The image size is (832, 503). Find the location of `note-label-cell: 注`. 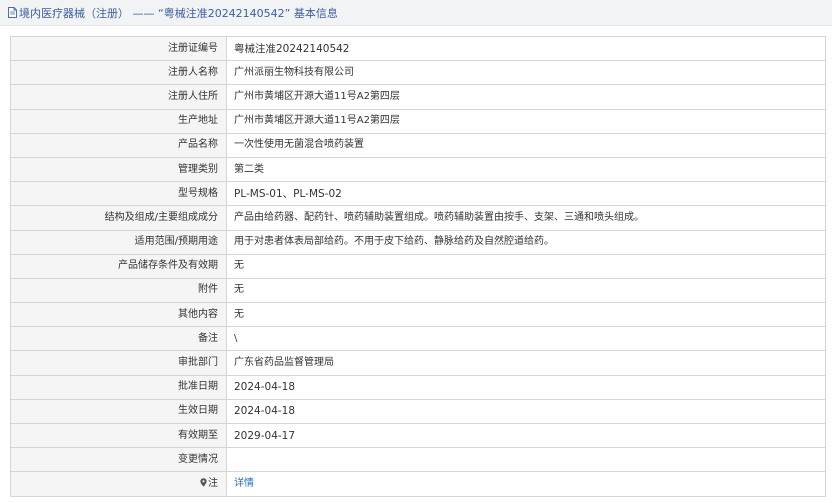

note-label-cell: 注 is located at coordinates (118, 484).